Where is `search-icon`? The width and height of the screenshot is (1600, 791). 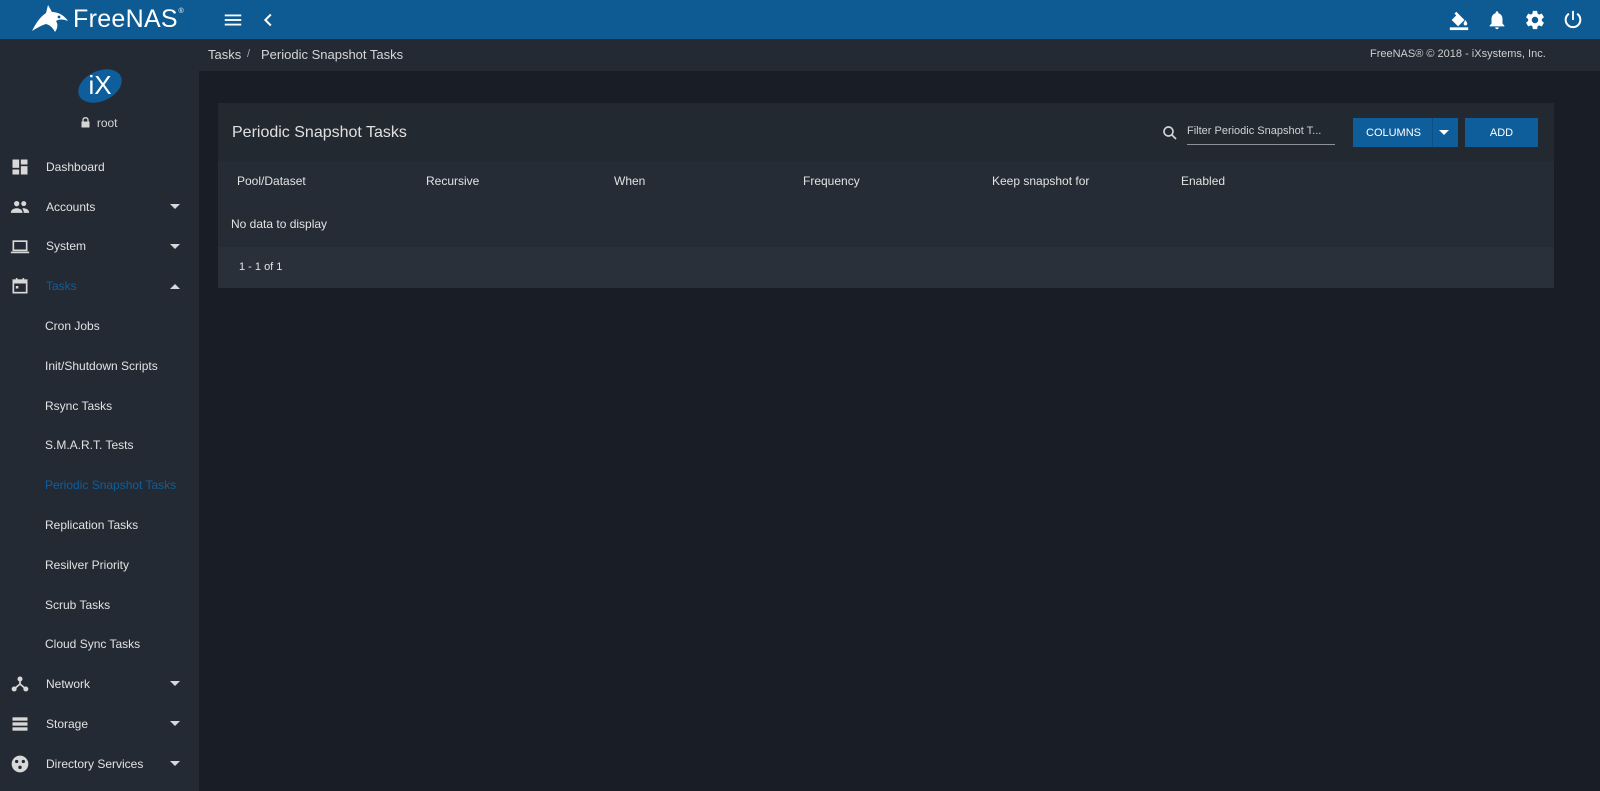 search-icon is located at coordinates (1170, 133).